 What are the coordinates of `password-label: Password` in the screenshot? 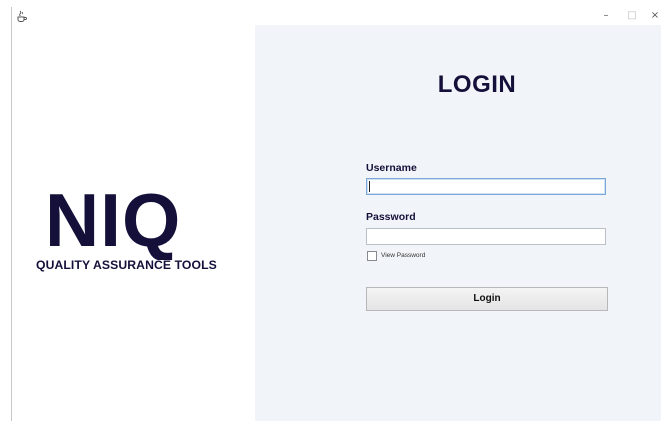 It's located at (391, 217).